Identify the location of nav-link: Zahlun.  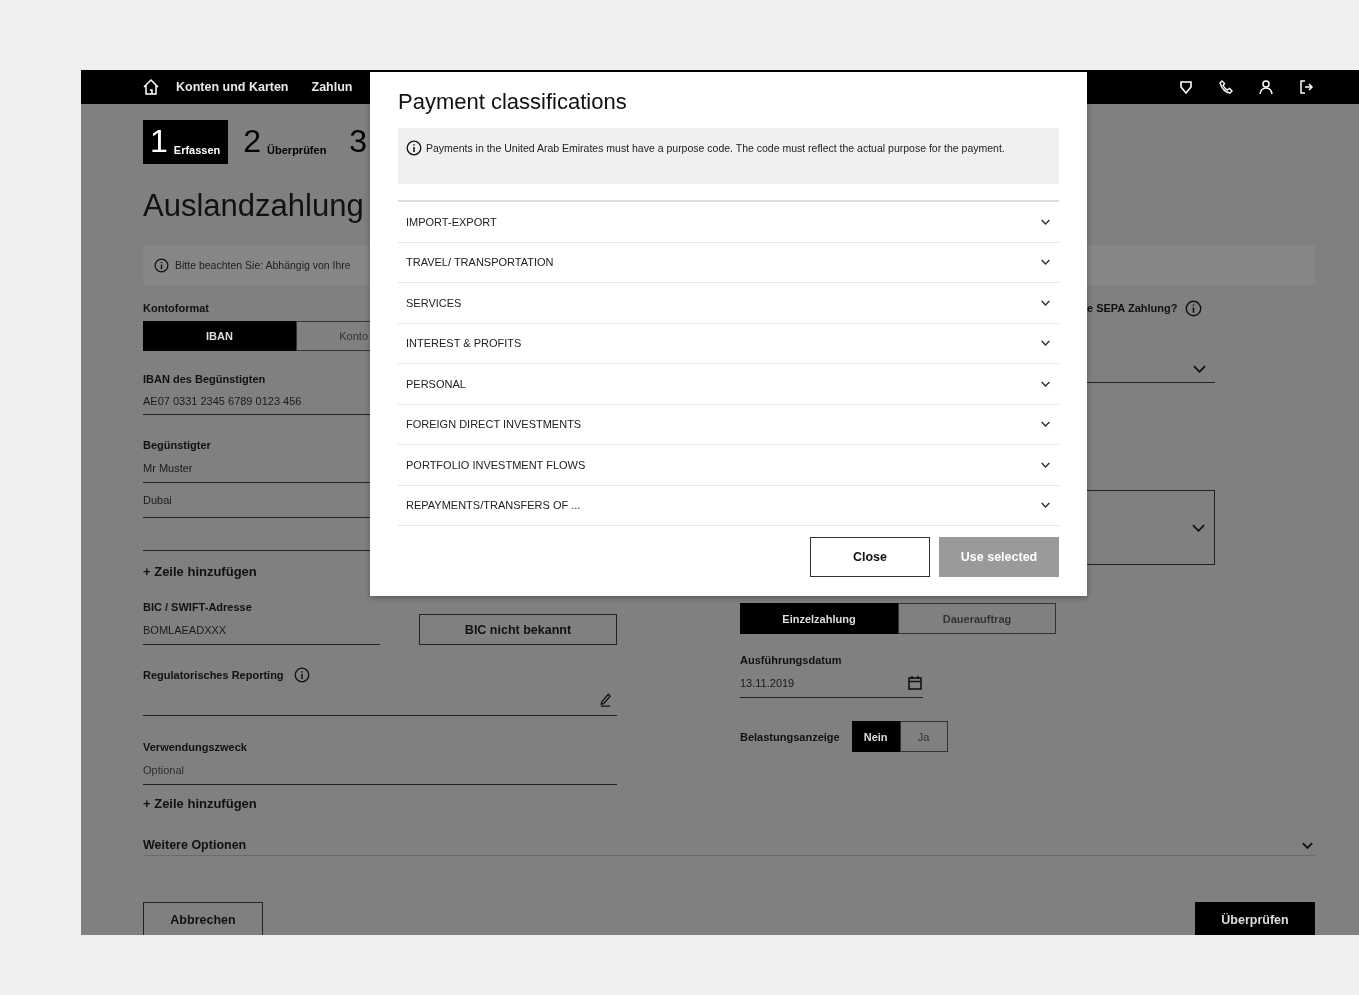
(332, 87).